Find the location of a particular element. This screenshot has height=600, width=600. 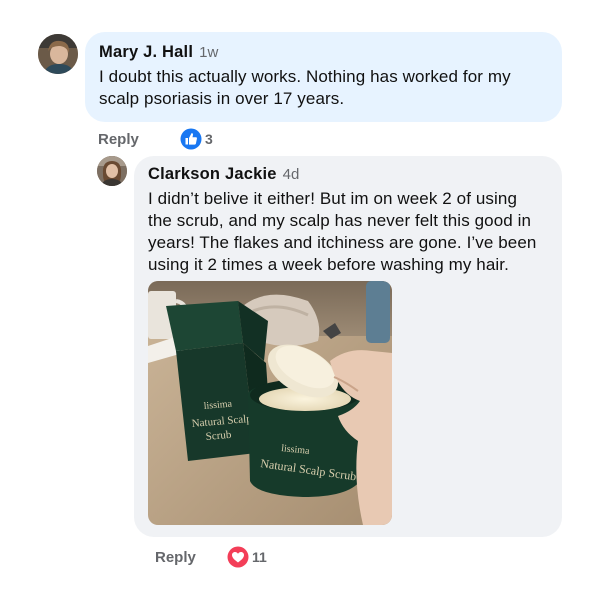

box-product-text-2: Scrub is located at coordinates (218, 436).